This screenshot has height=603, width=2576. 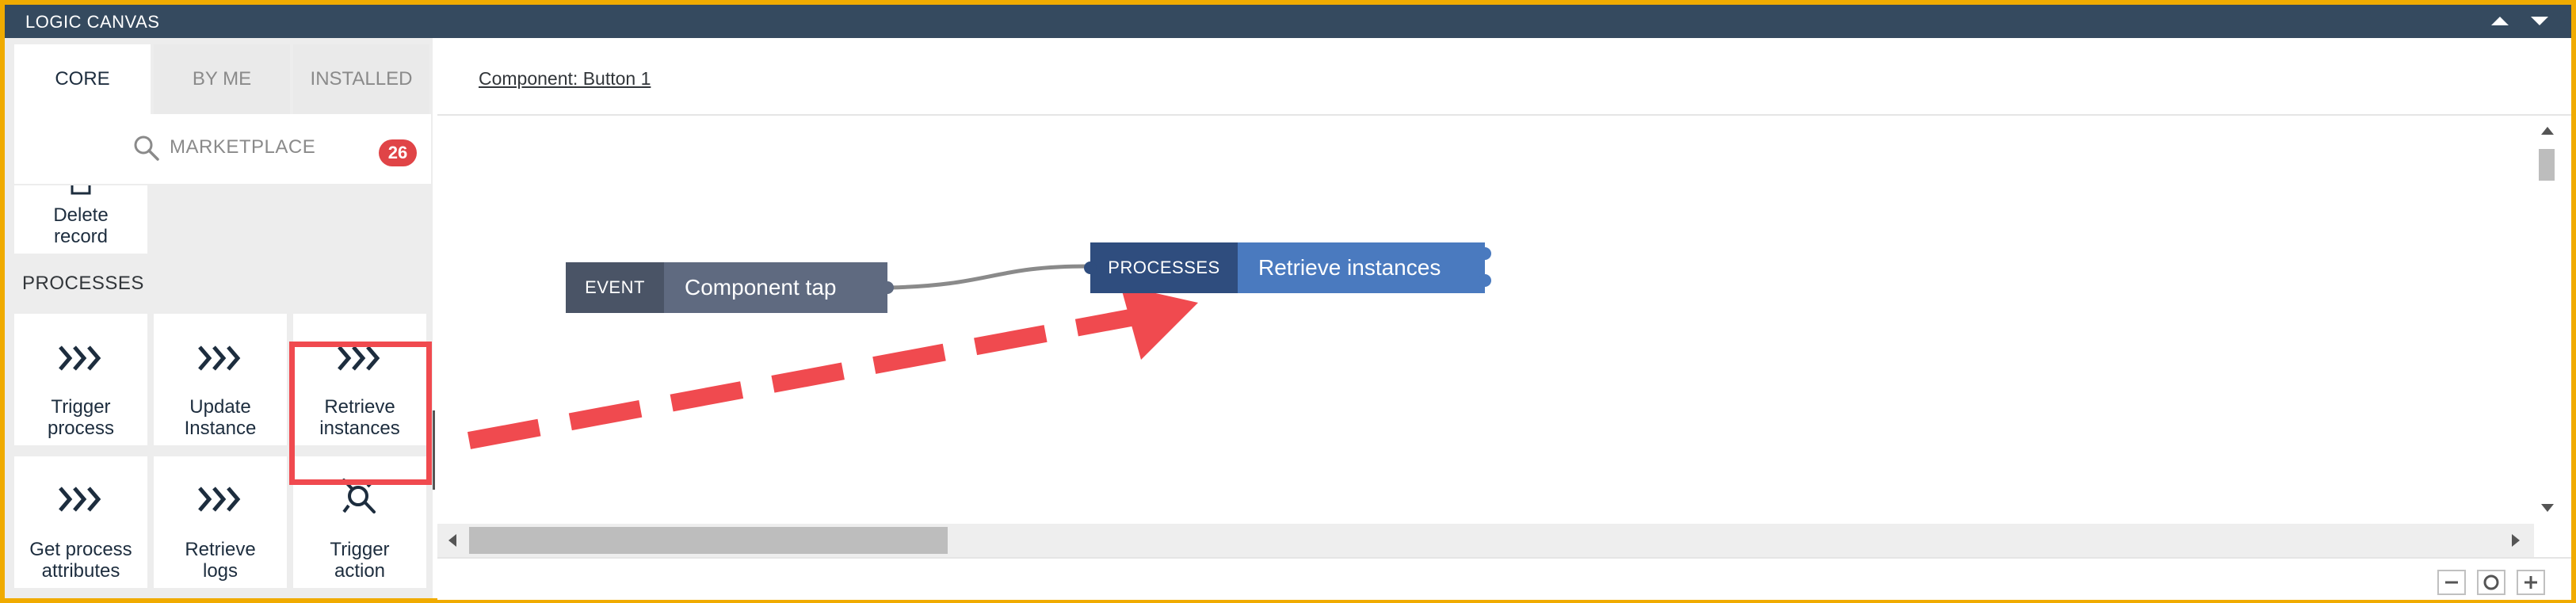 I want to click on tile-label-line1: Get process, so click(x=80, y=549).